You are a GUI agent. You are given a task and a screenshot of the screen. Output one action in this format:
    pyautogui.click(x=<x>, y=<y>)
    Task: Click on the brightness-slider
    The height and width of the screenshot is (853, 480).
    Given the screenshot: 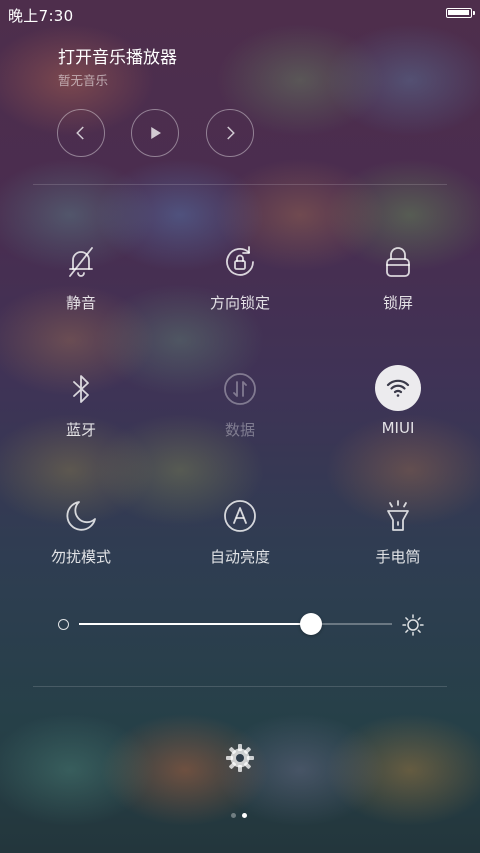 What is the action you would take?
    pyautogui.click(x=235, y=624)
    